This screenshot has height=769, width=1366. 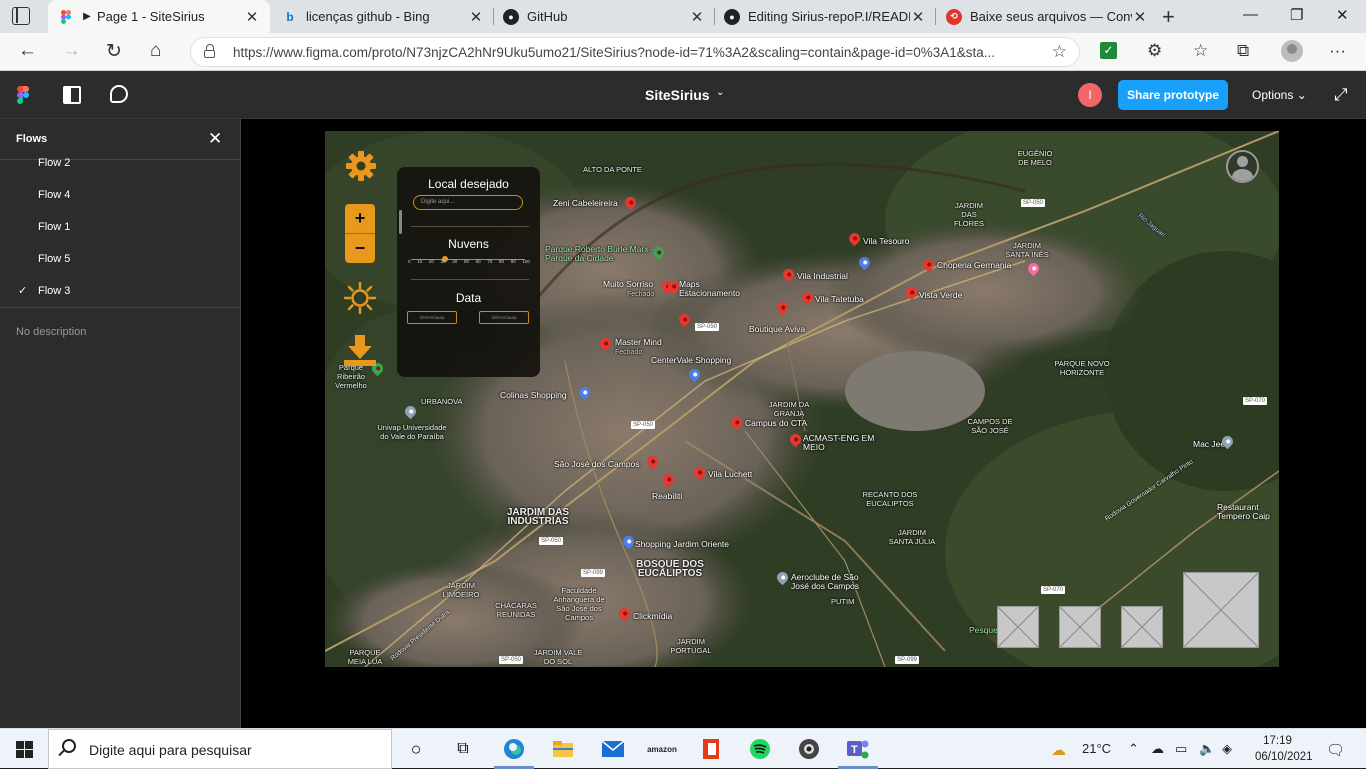 I want to click on image-placeholder-large, so click(x=1221, y=610).